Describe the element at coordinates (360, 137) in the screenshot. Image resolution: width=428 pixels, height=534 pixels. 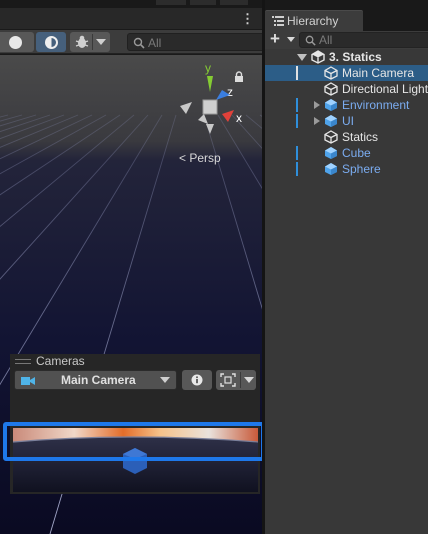
I see `hierarchy-item-label: Statics` at that location.